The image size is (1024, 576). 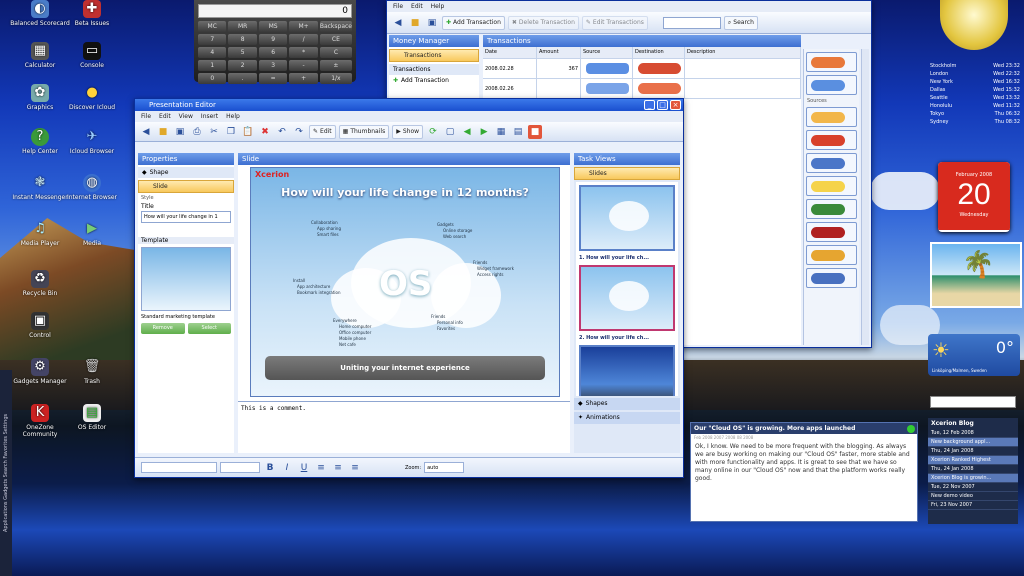 I want to click on calc-key: =, so click(x=273, y=78).